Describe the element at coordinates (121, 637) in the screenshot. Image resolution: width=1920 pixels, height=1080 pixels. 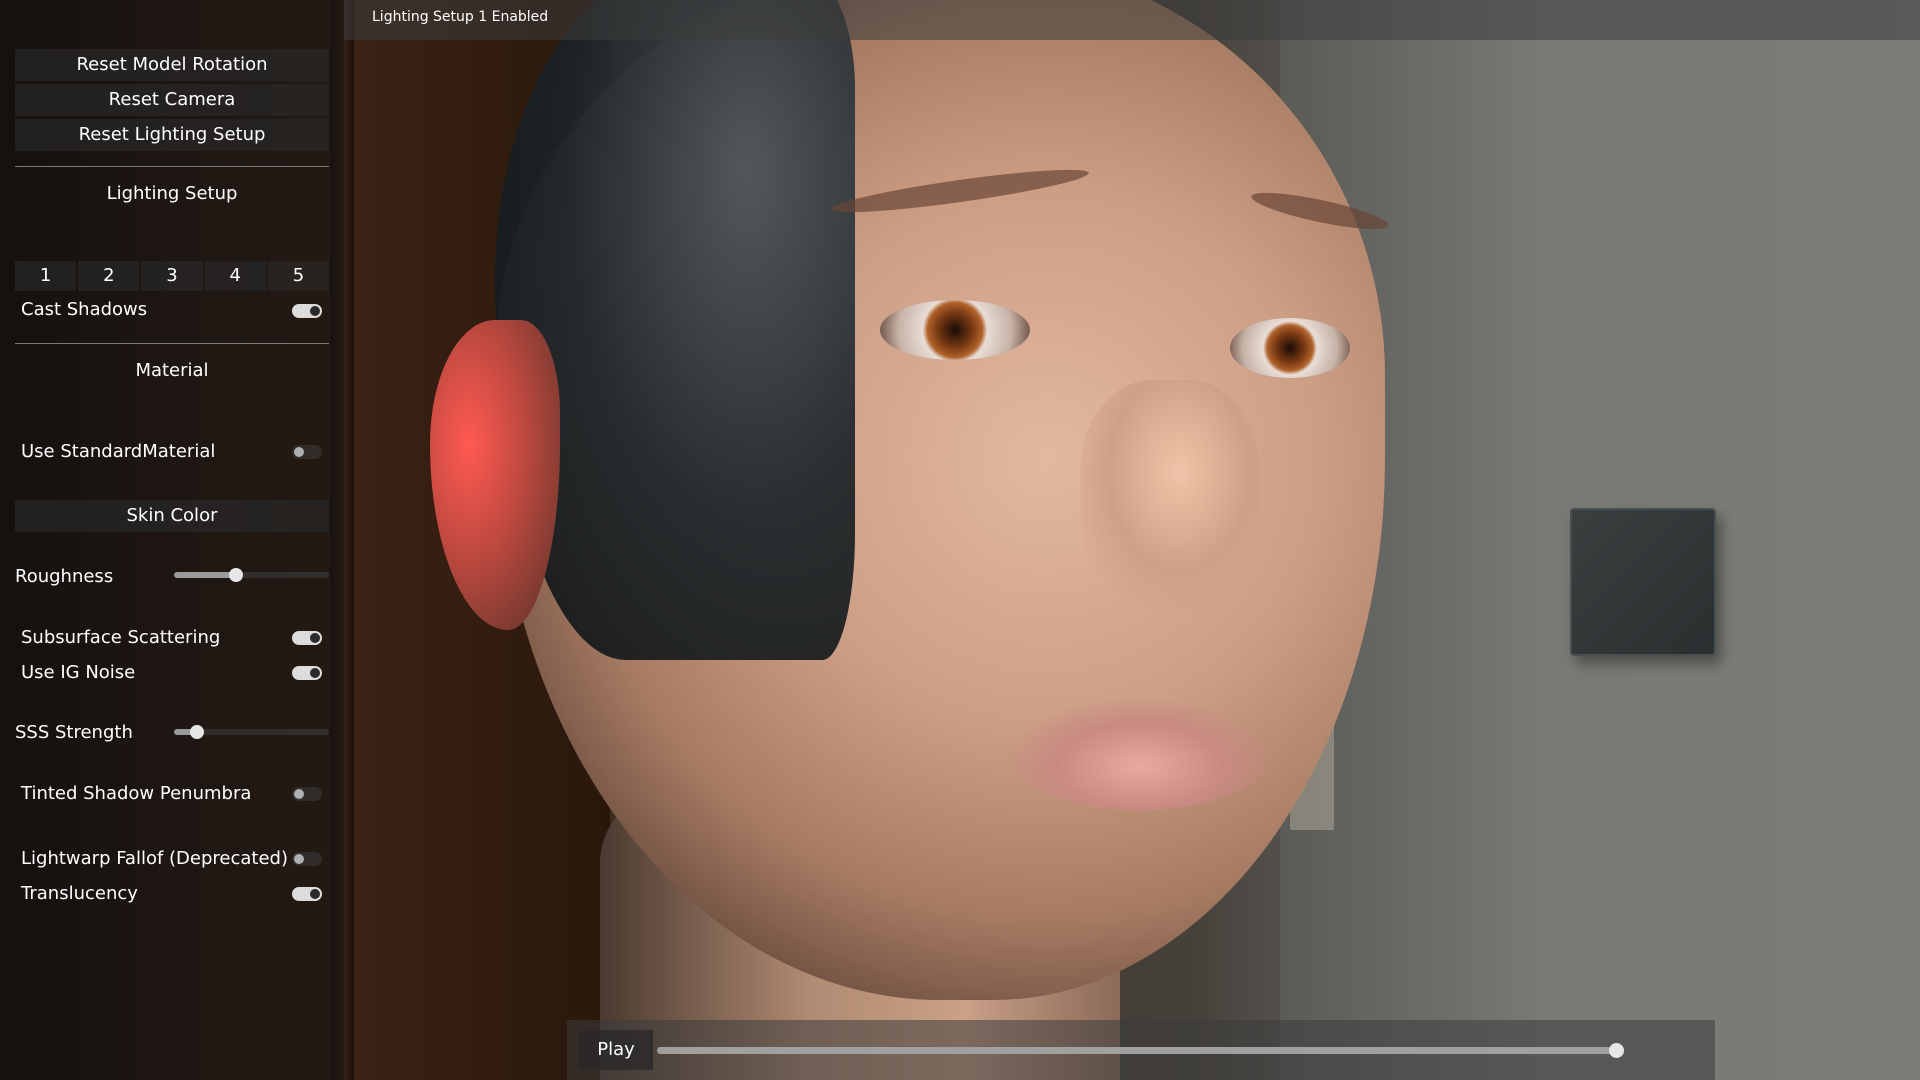
I see `subsurface-scattering-label: Subsurface Scattering` at that location.